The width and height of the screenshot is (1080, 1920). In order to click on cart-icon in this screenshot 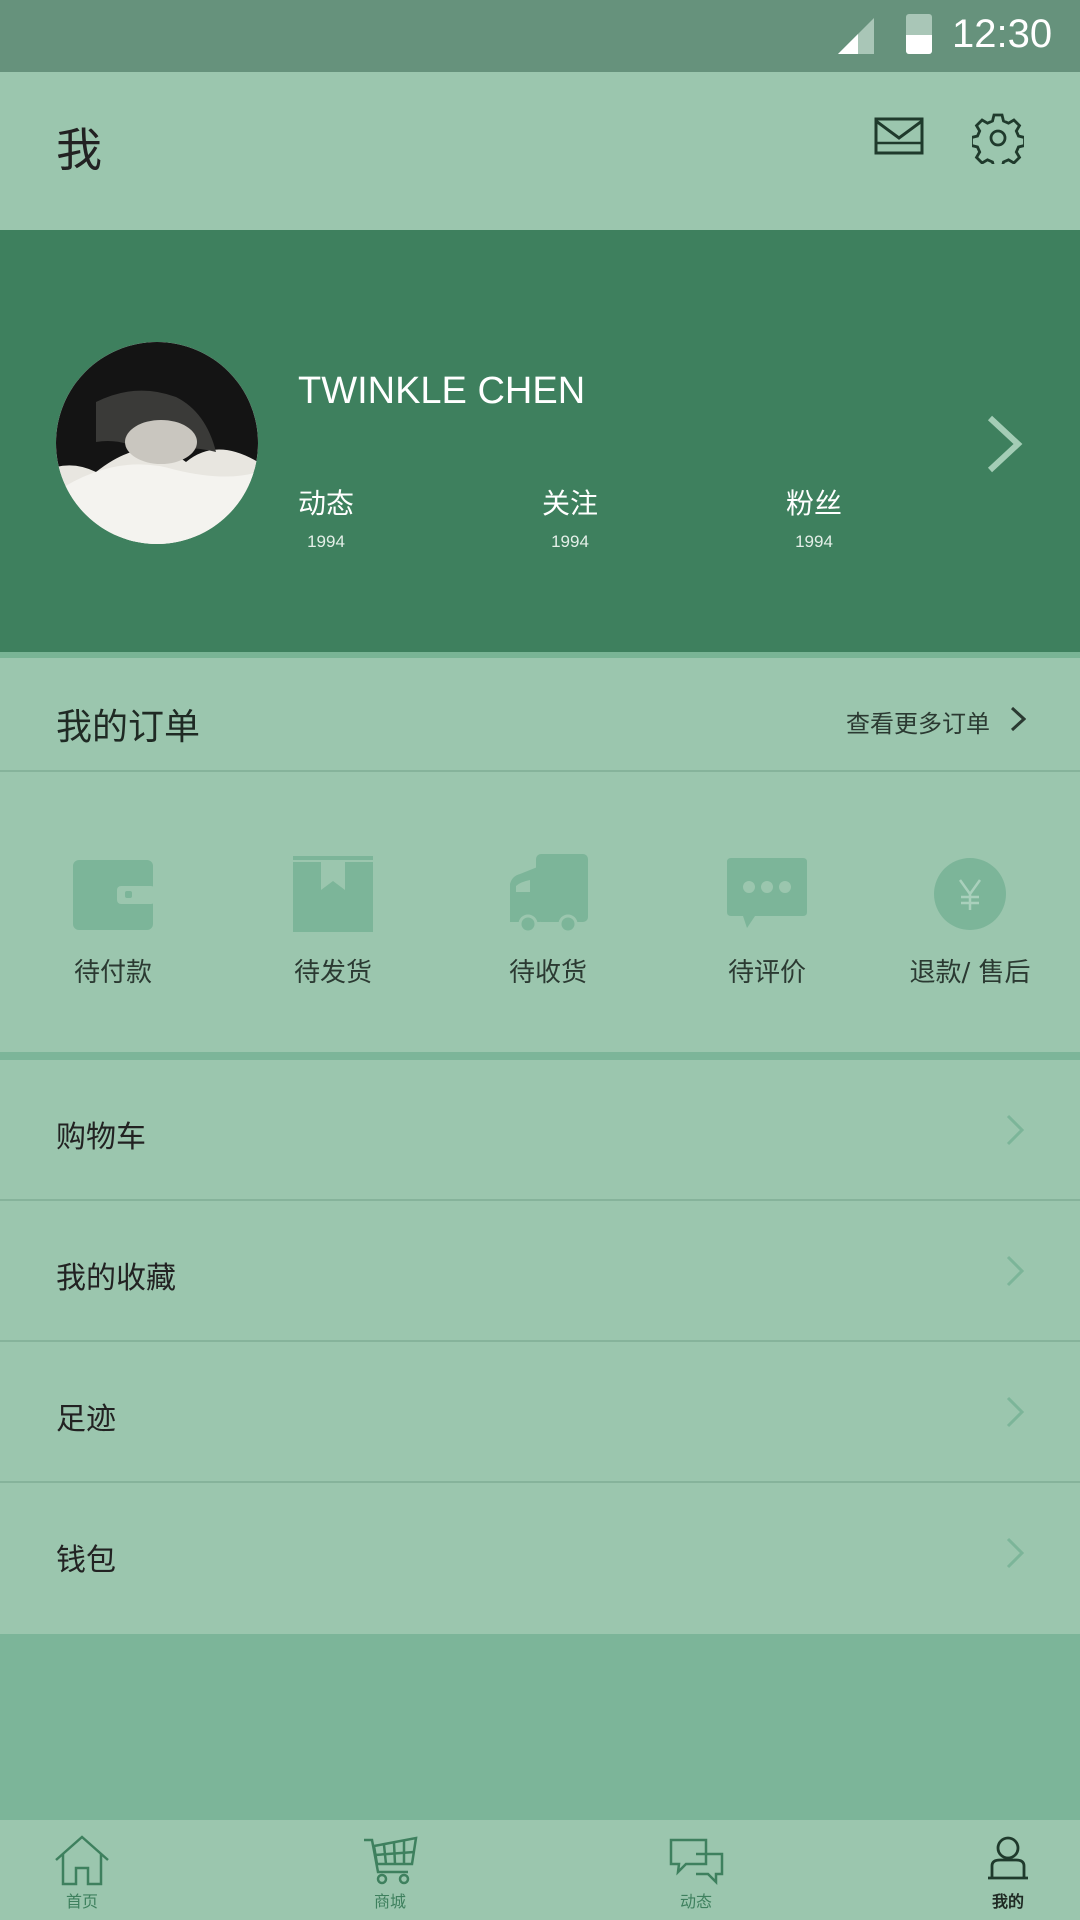, I will do `click(391, 1860)`.